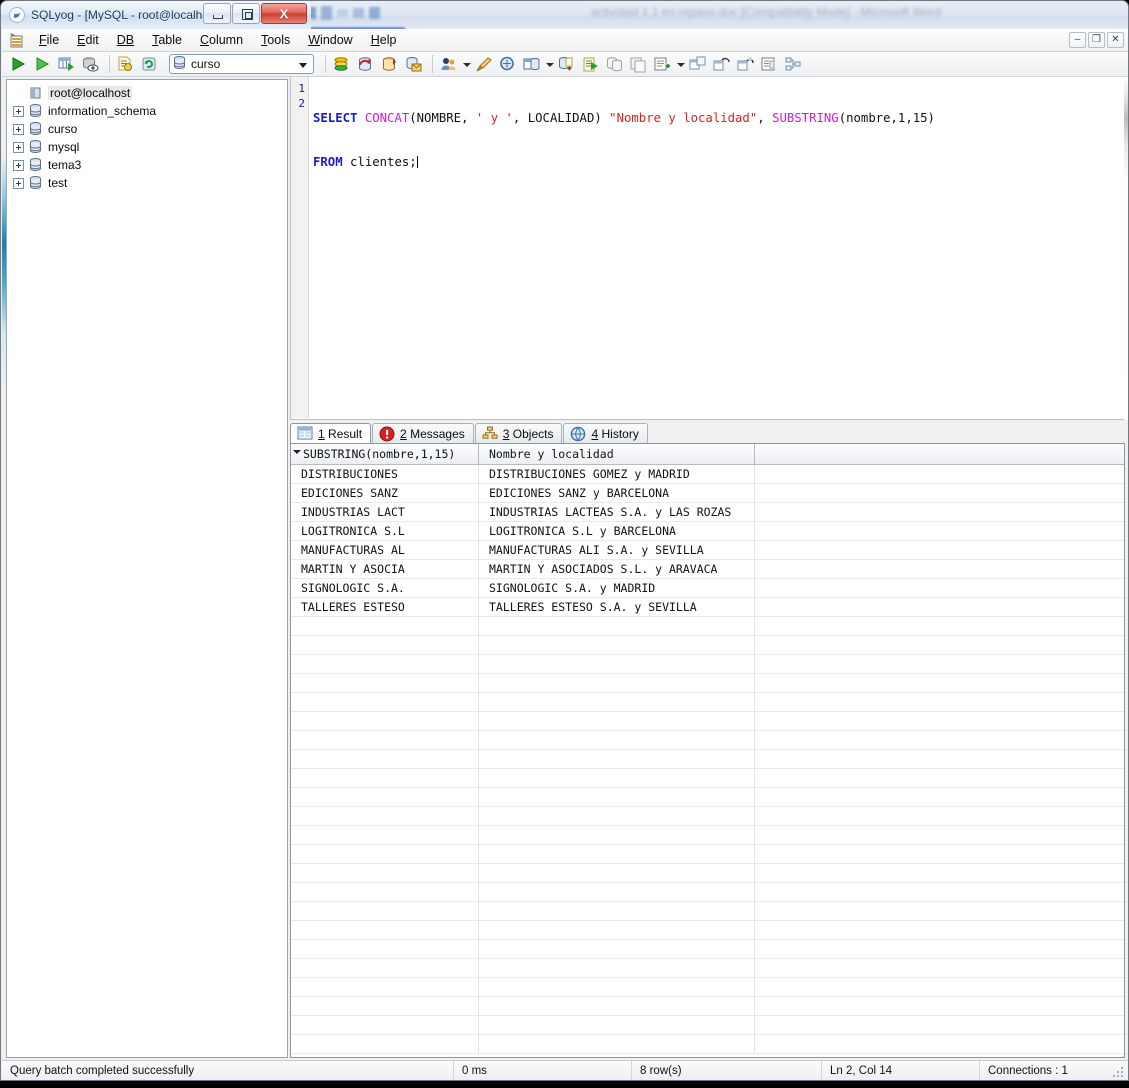 Image resolution: width=1129 pixels, height=1088 pixels. What do you see at coordinates (385, 512) in the screenshot?
I see `table-cell: INDUSTRIAS LACT` at bounding box center [385, 512].